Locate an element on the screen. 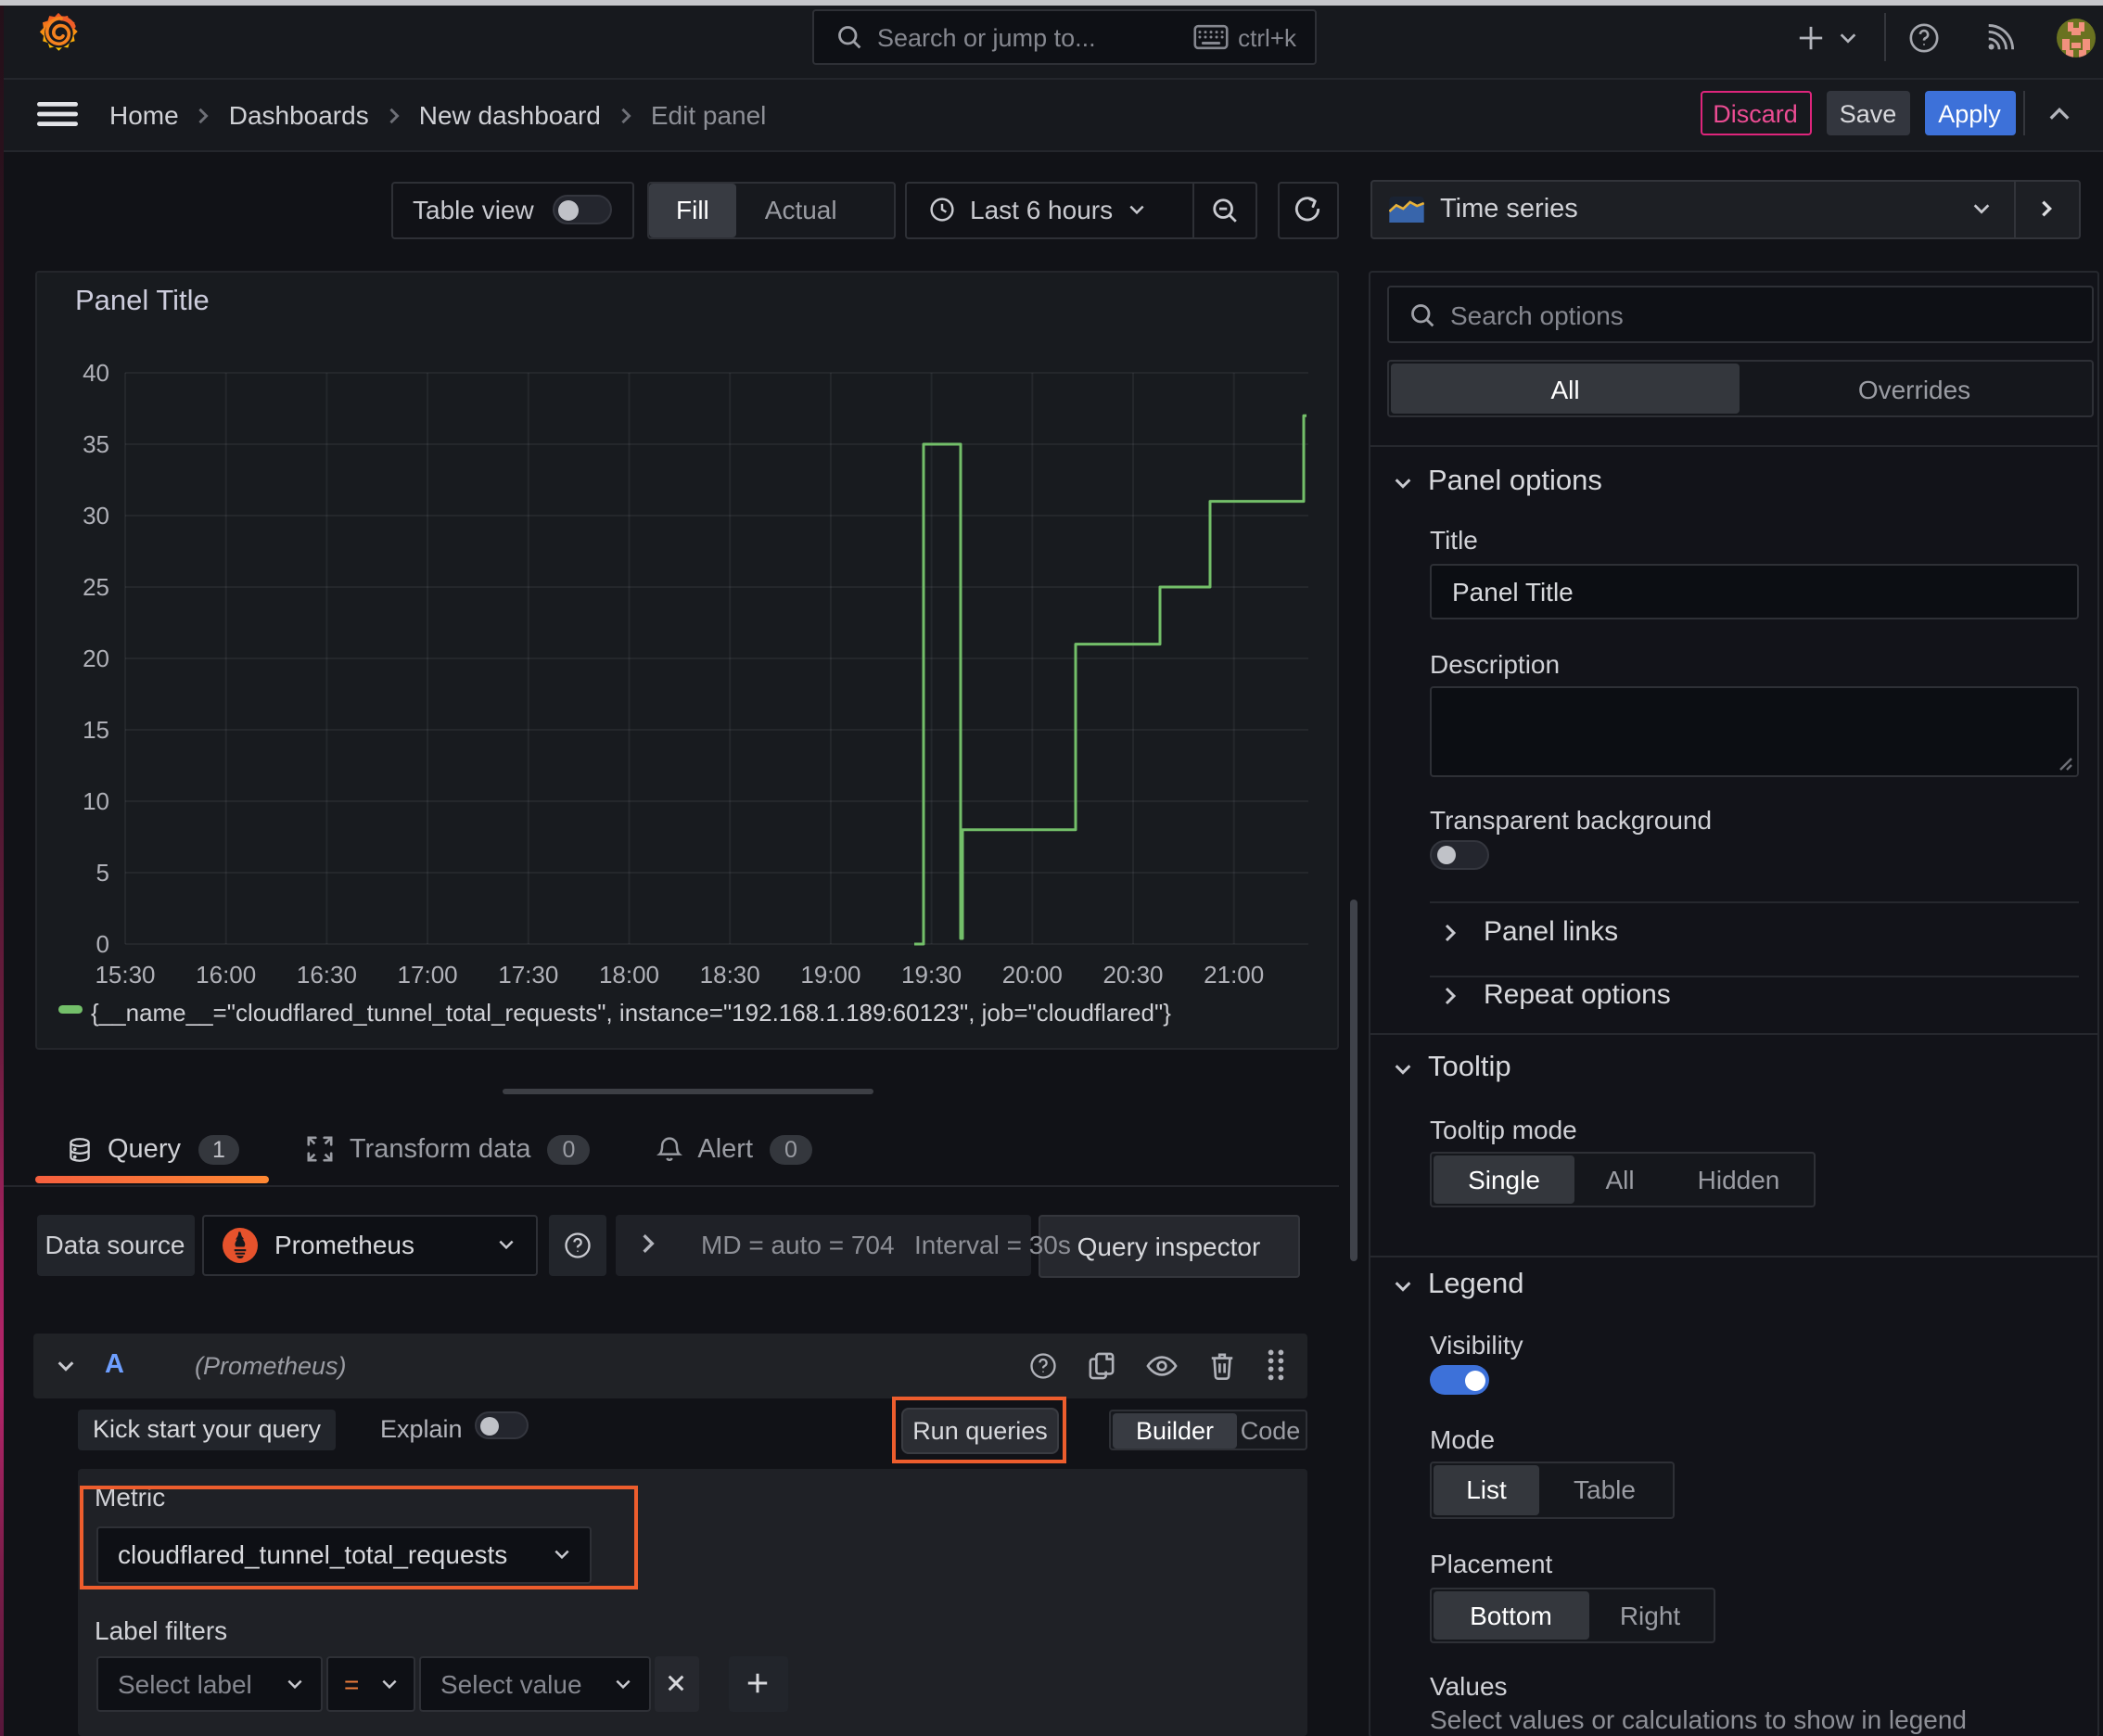 The image size is (2103, 1736). svg-text: 10 is located at coordinates (95, 800).